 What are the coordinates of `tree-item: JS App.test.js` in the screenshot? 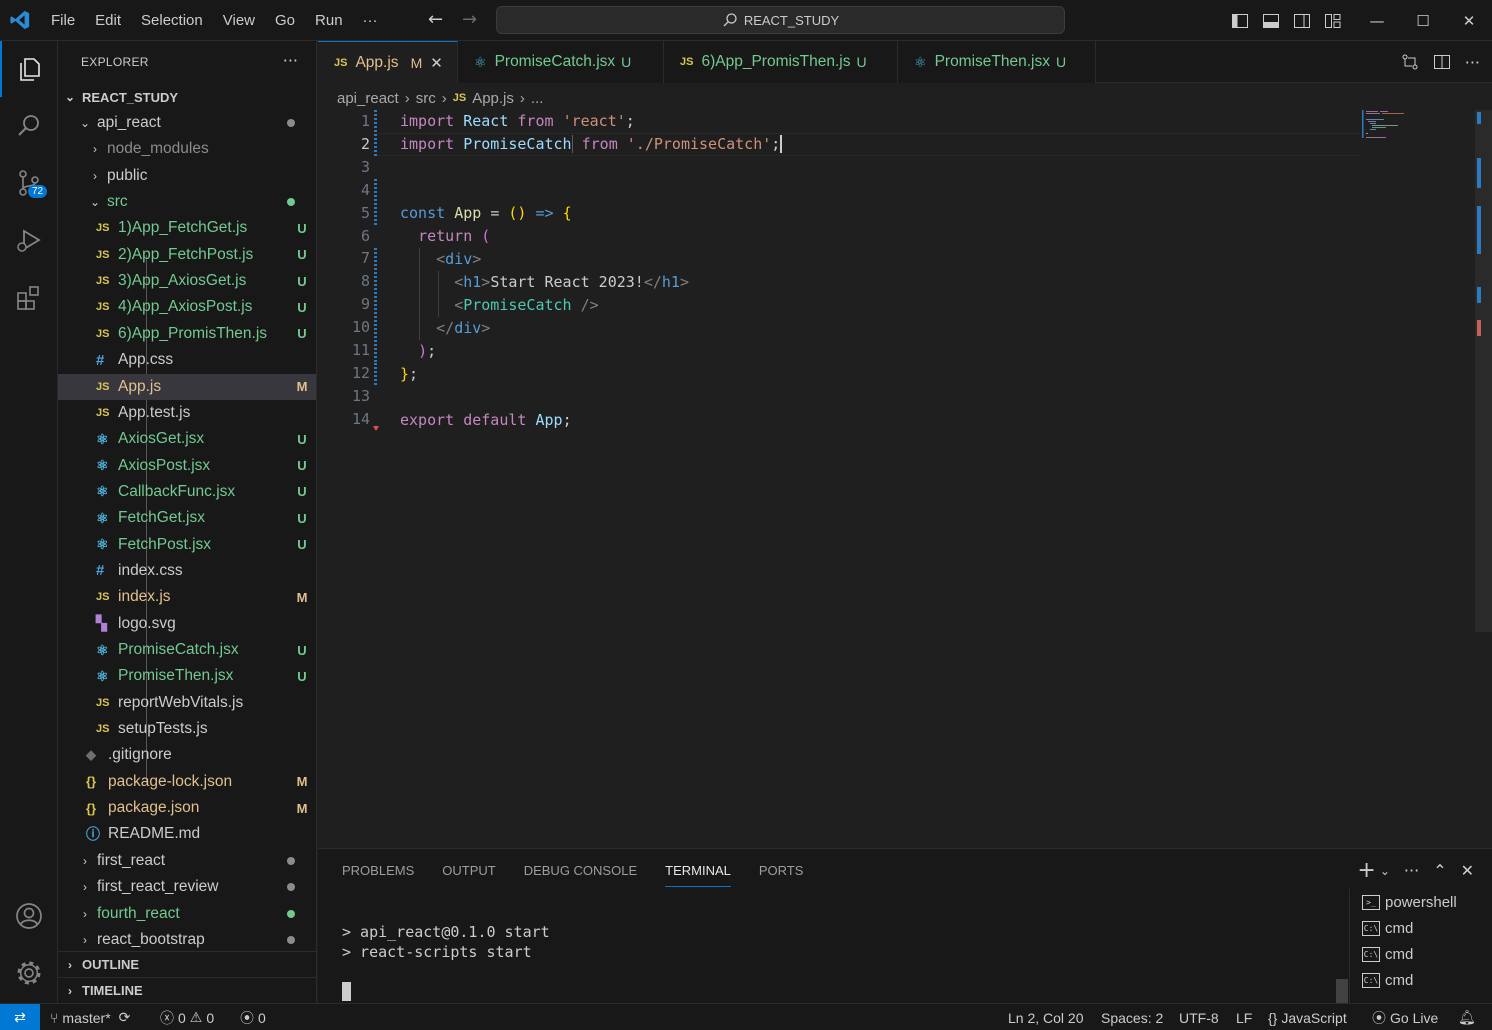 It's located at (187, 413).